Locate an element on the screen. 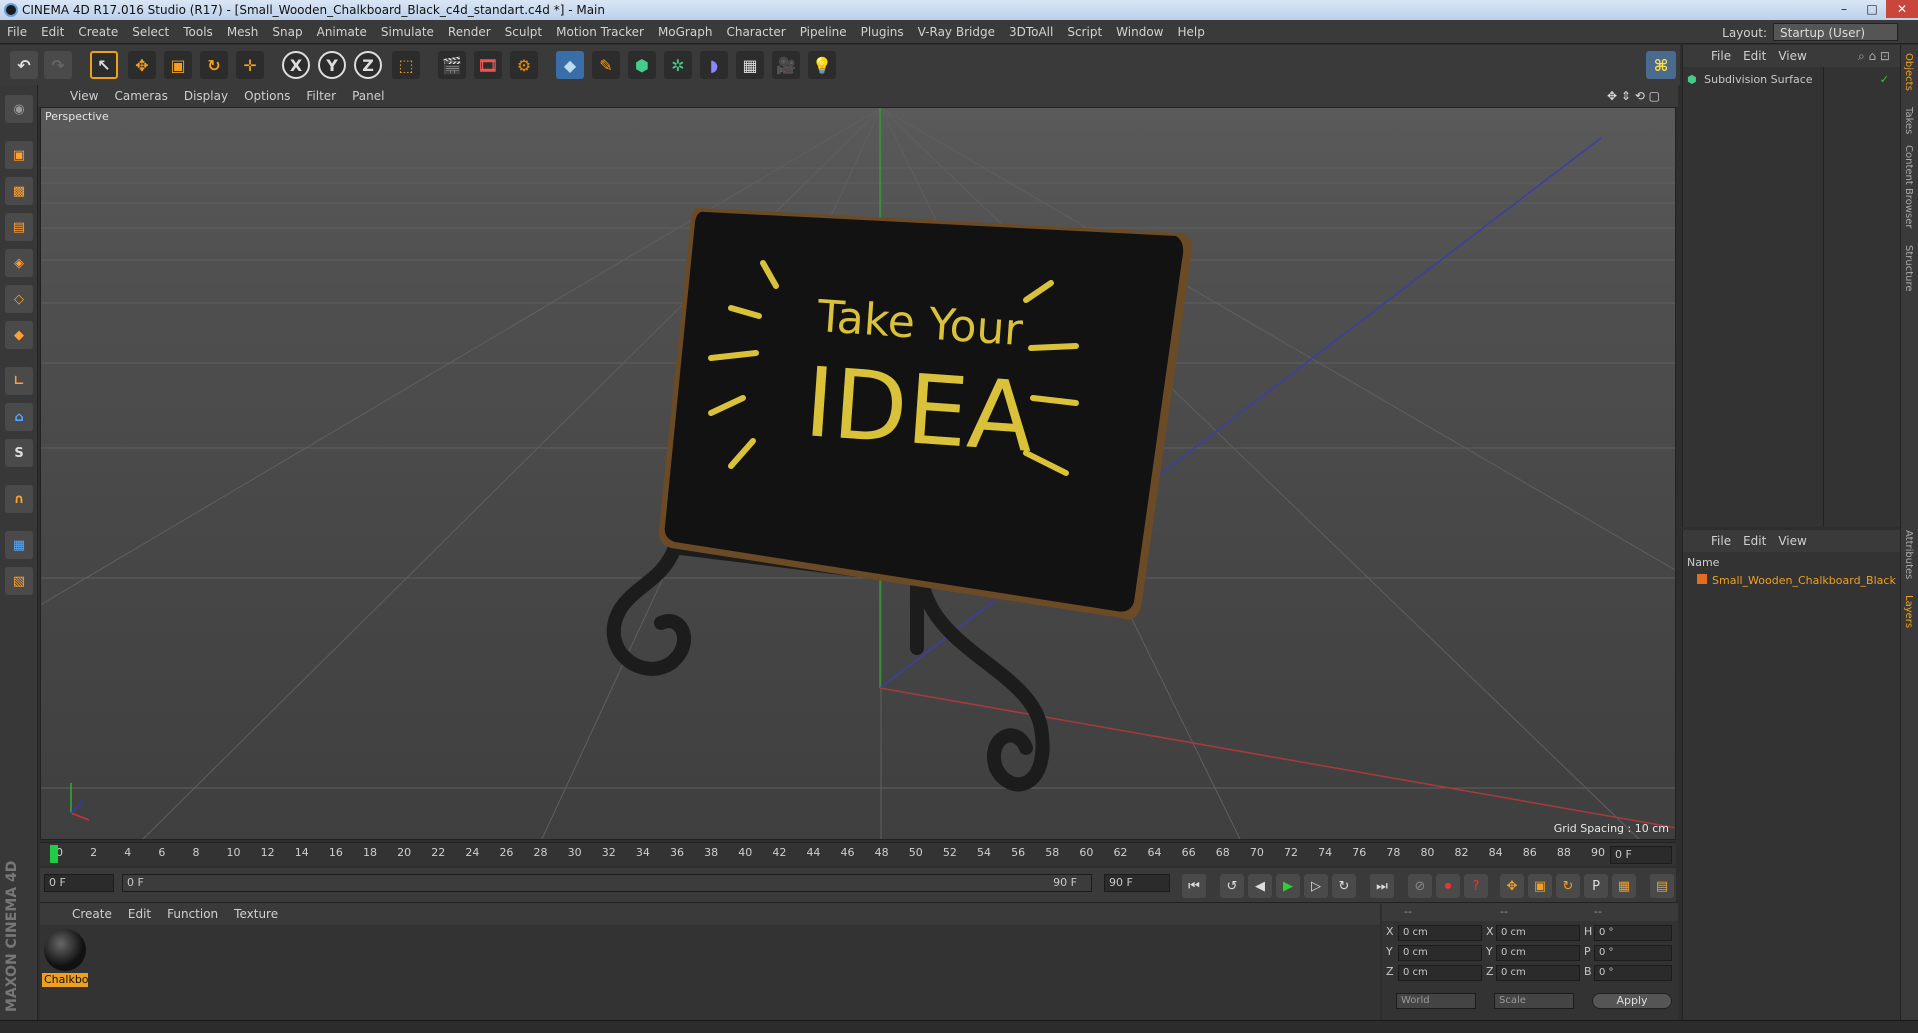 Image resolution: width=1918 pixels, height=1033 pixels. viewport-menu-filter: Filter is located at coordinates (321, 96).